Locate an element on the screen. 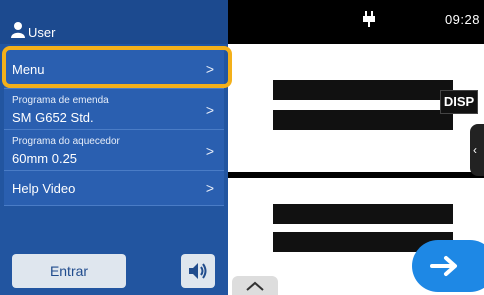 The width and height of the screenshot is (484, 295). chevron-up-icon is located at coordinates (255, 286).